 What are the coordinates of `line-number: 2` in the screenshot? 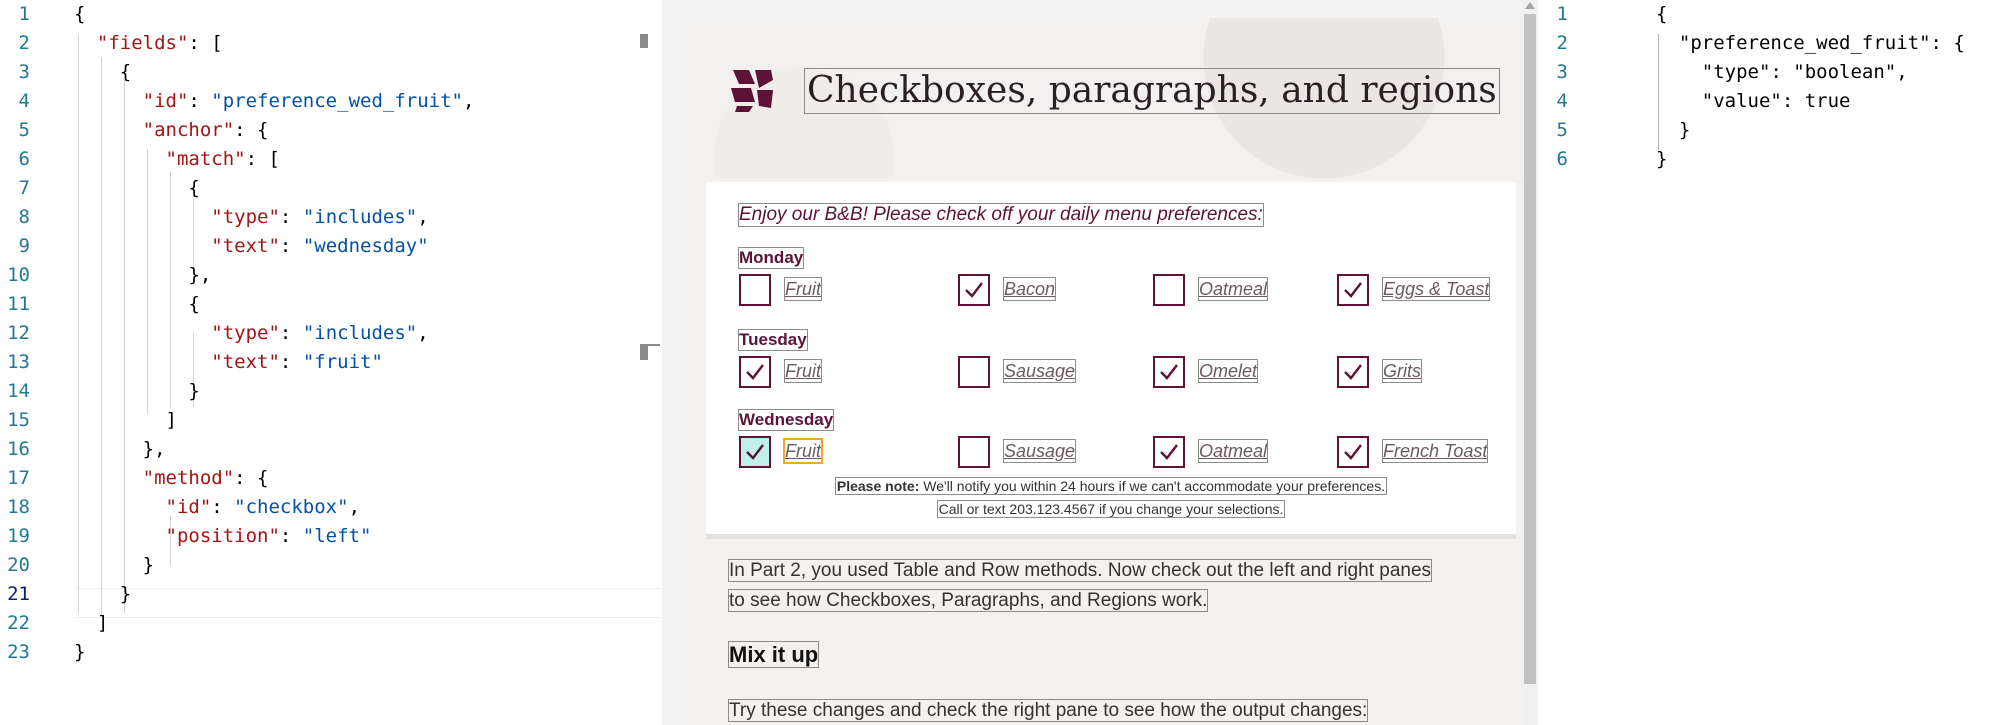 It's located at (1562, 43).